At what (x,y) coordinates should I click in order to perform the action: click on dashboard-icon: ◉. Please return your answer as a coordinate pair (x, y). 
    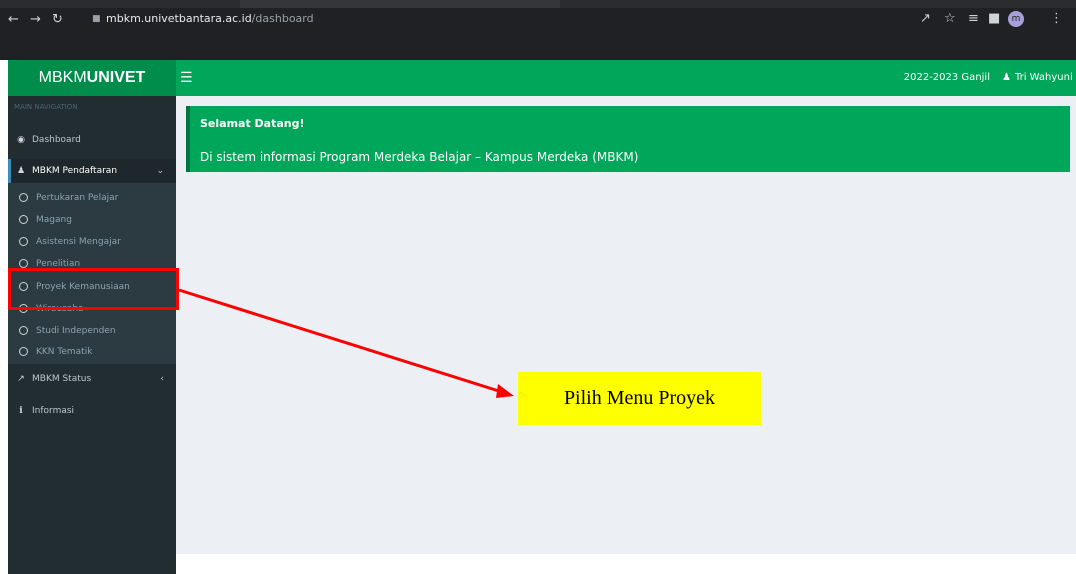
    Looking at the image, I should click on (21, 140).